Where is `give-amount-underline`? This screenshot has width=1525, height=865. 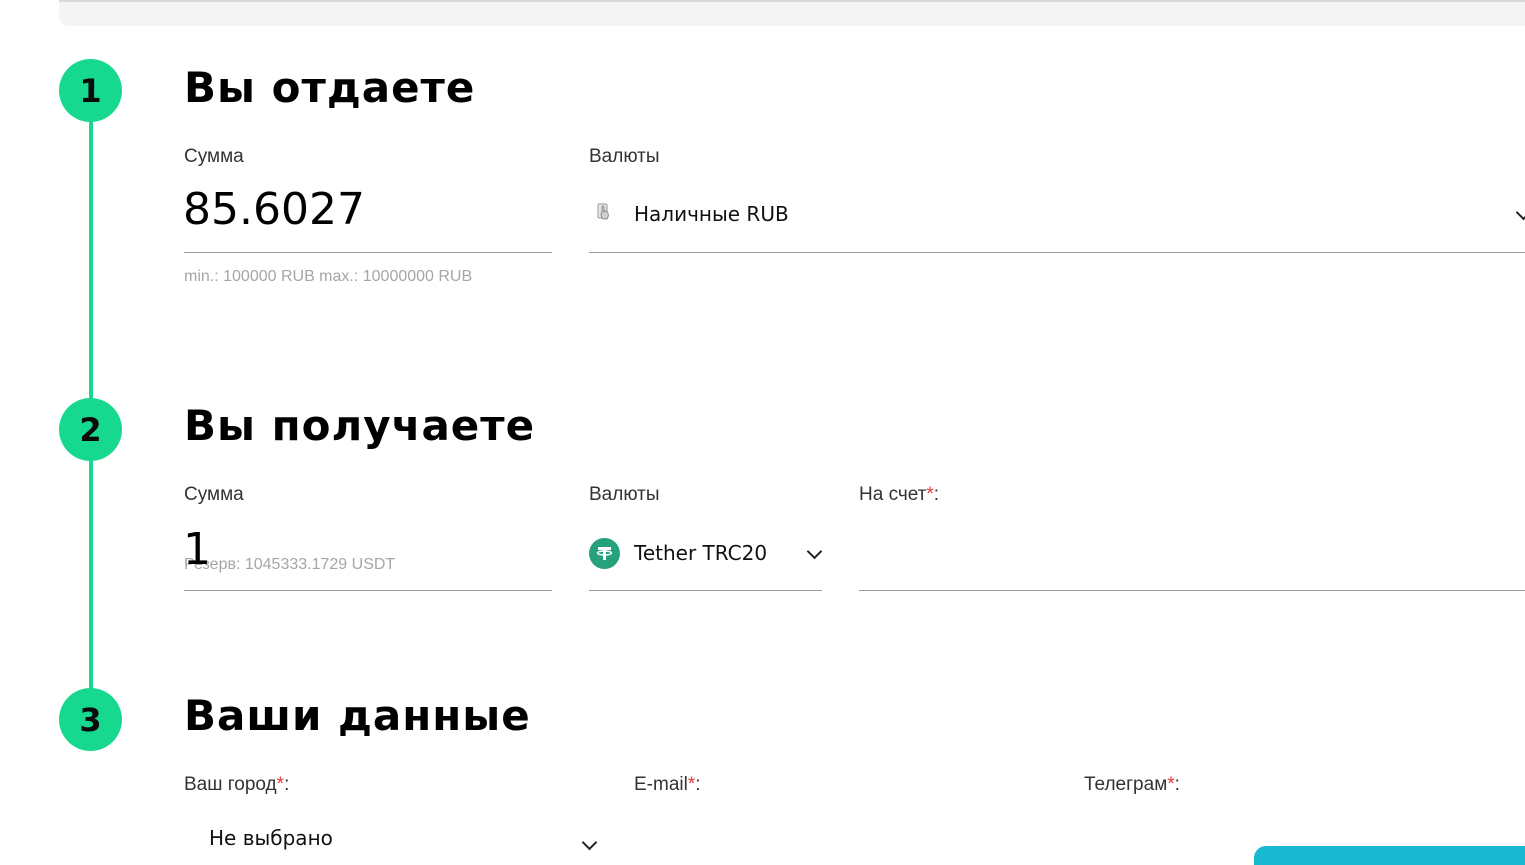
give-amount-underline is located at coordinates (368, 252).